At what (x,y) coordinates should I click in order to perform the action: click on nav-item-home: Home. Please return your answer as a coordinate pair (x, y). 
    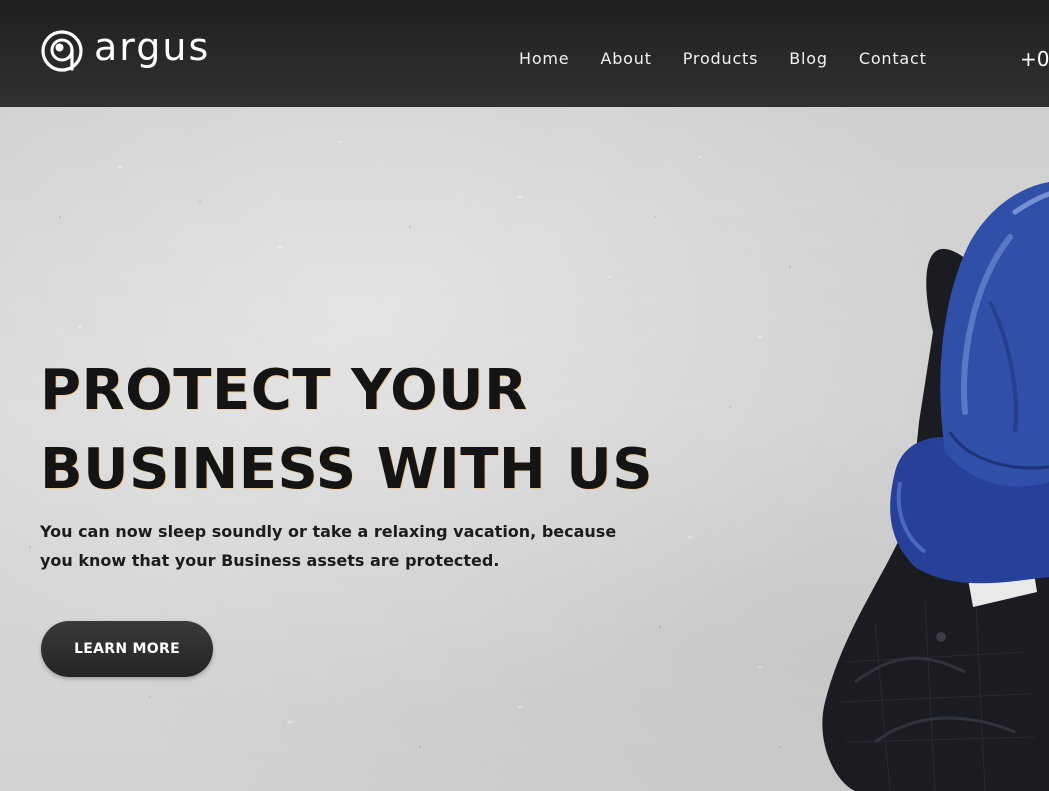
    Looking at the image, I should click on (544, 58).